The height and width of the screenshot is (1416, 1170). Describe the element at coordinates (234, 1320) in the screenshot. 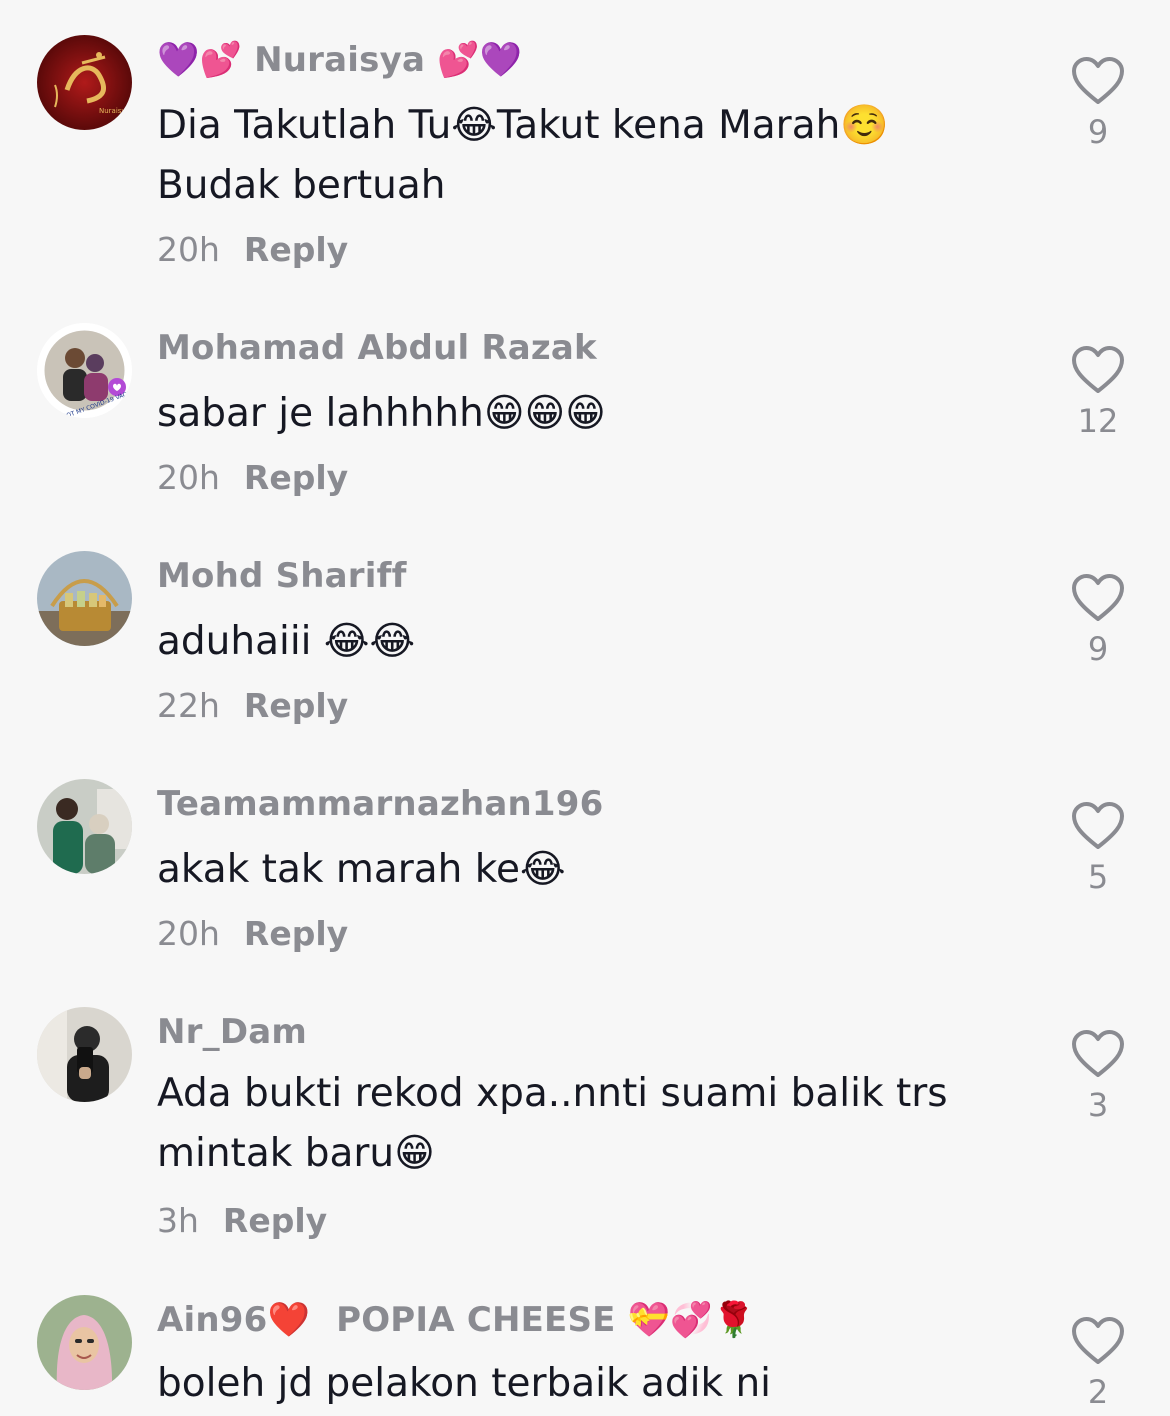

I see `username-text: Ain96❤️` at that location.